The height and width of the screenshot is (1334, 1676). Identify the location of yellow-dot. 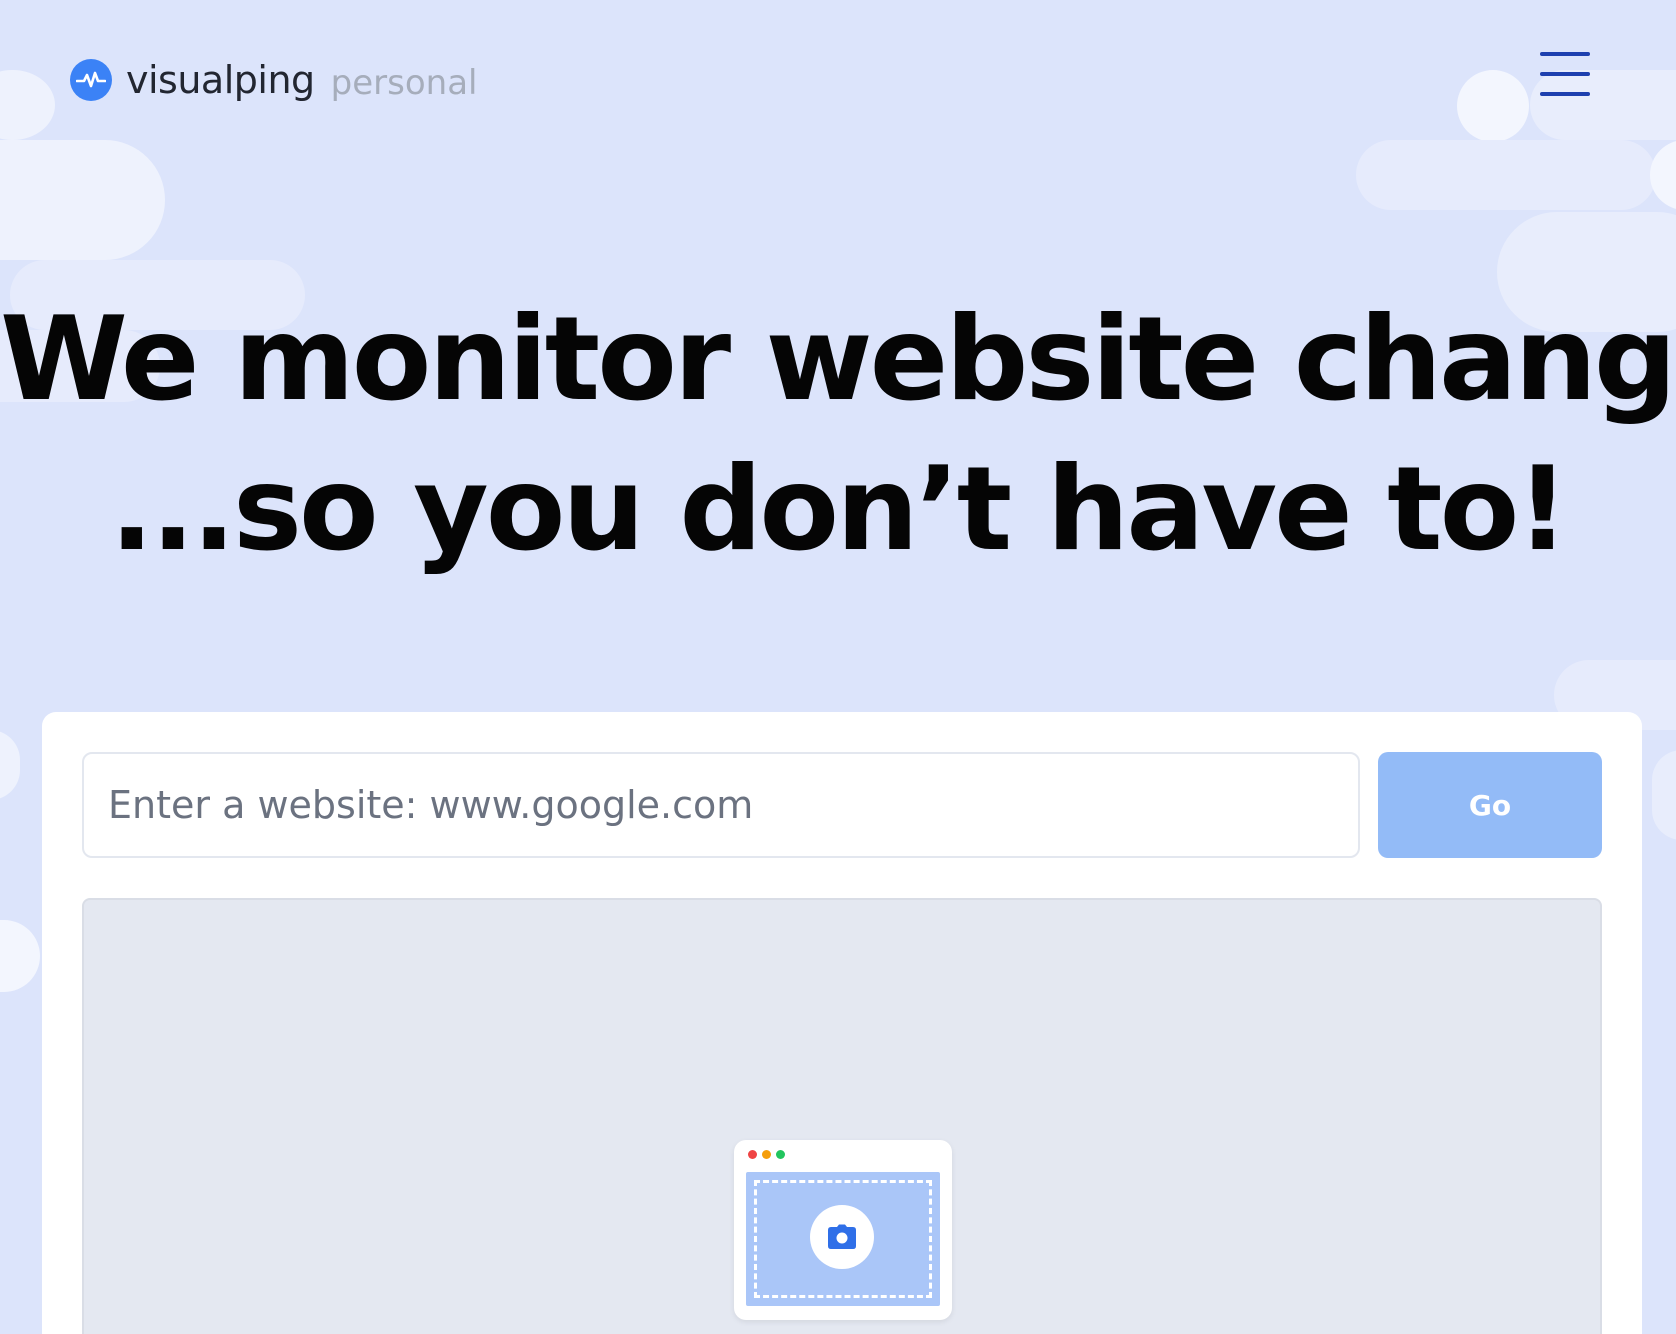
(766, 1154).